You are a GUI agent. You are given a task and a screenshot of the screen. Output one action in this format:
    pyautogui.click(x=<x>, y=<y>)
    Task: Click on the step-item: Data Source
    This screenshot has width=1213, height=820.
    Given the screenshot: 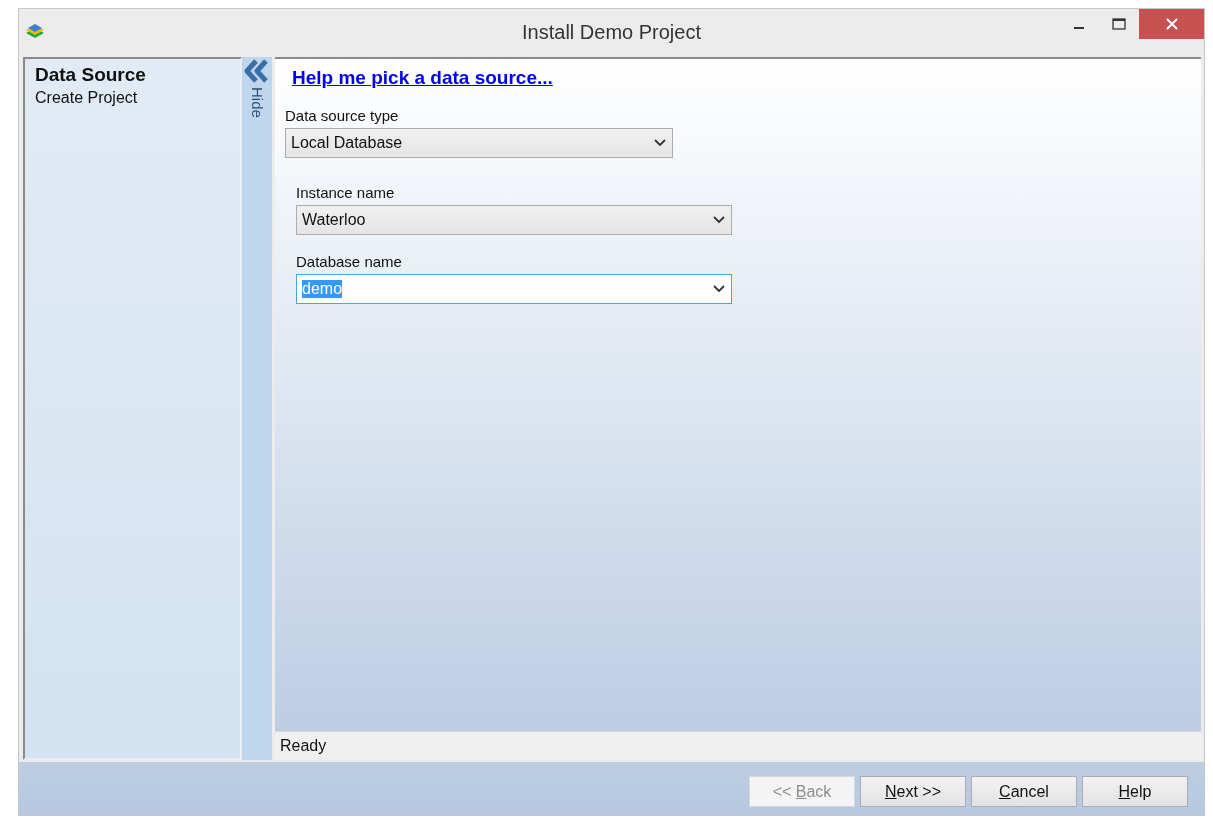 What is the action you would take?
    pyautogui.click(x=90, y=74)
    